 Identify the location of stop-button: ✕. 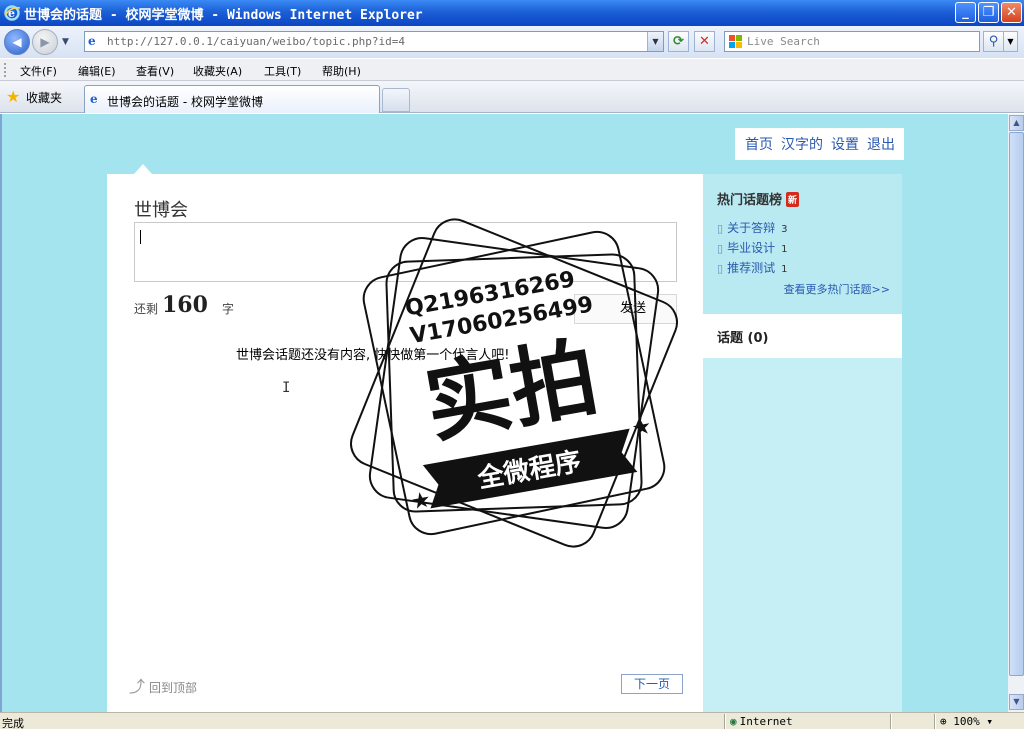
(704, 41).